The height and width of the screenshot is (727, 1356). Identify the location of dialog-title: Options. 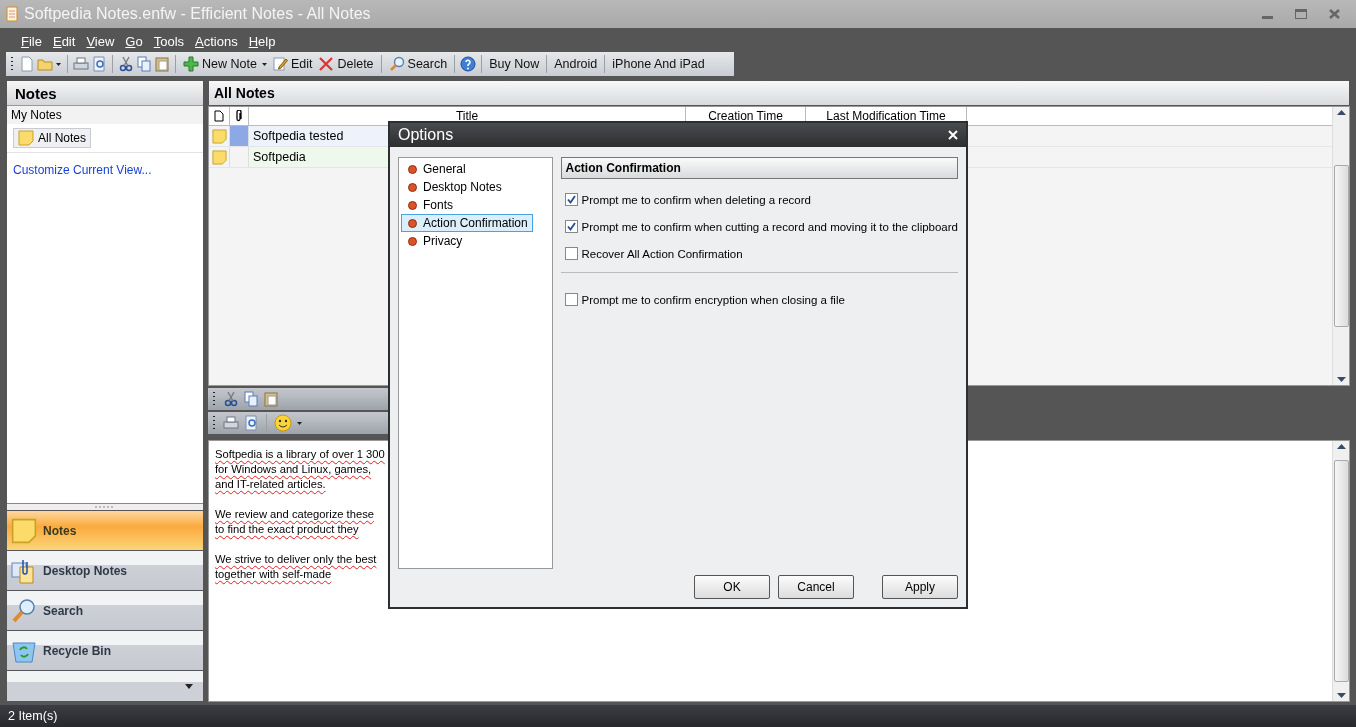
(426, 135).